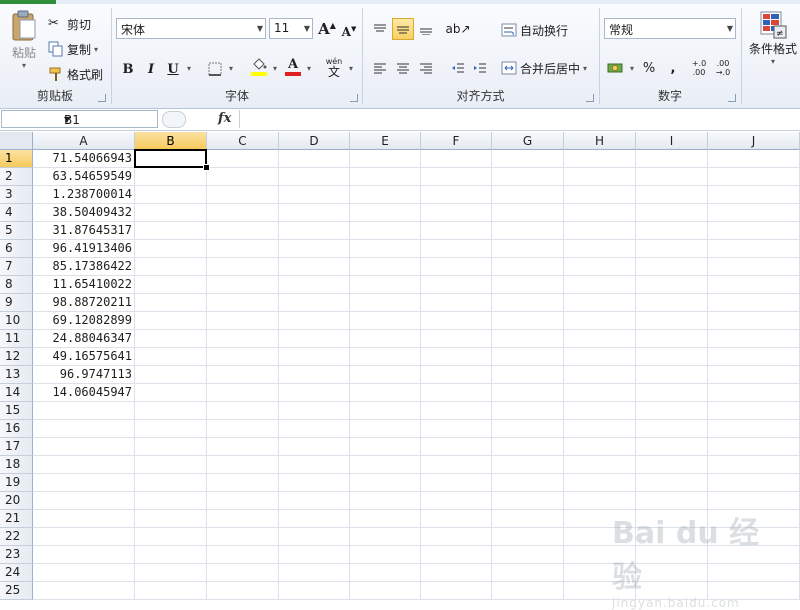  I want to click on cell-d15, so click(314, 411).